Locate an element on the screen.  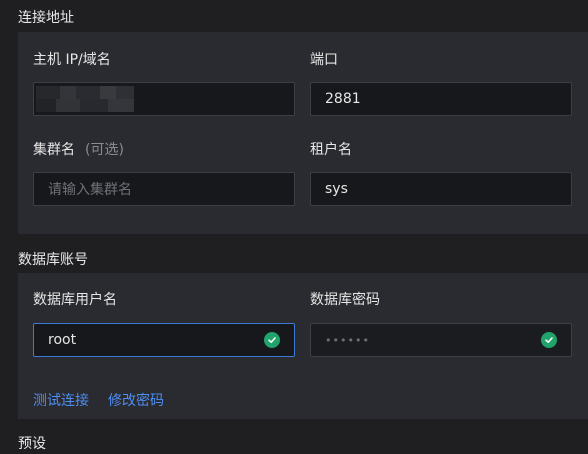
test-connection-link: 测试连接 is located at coordinates (61, 401).